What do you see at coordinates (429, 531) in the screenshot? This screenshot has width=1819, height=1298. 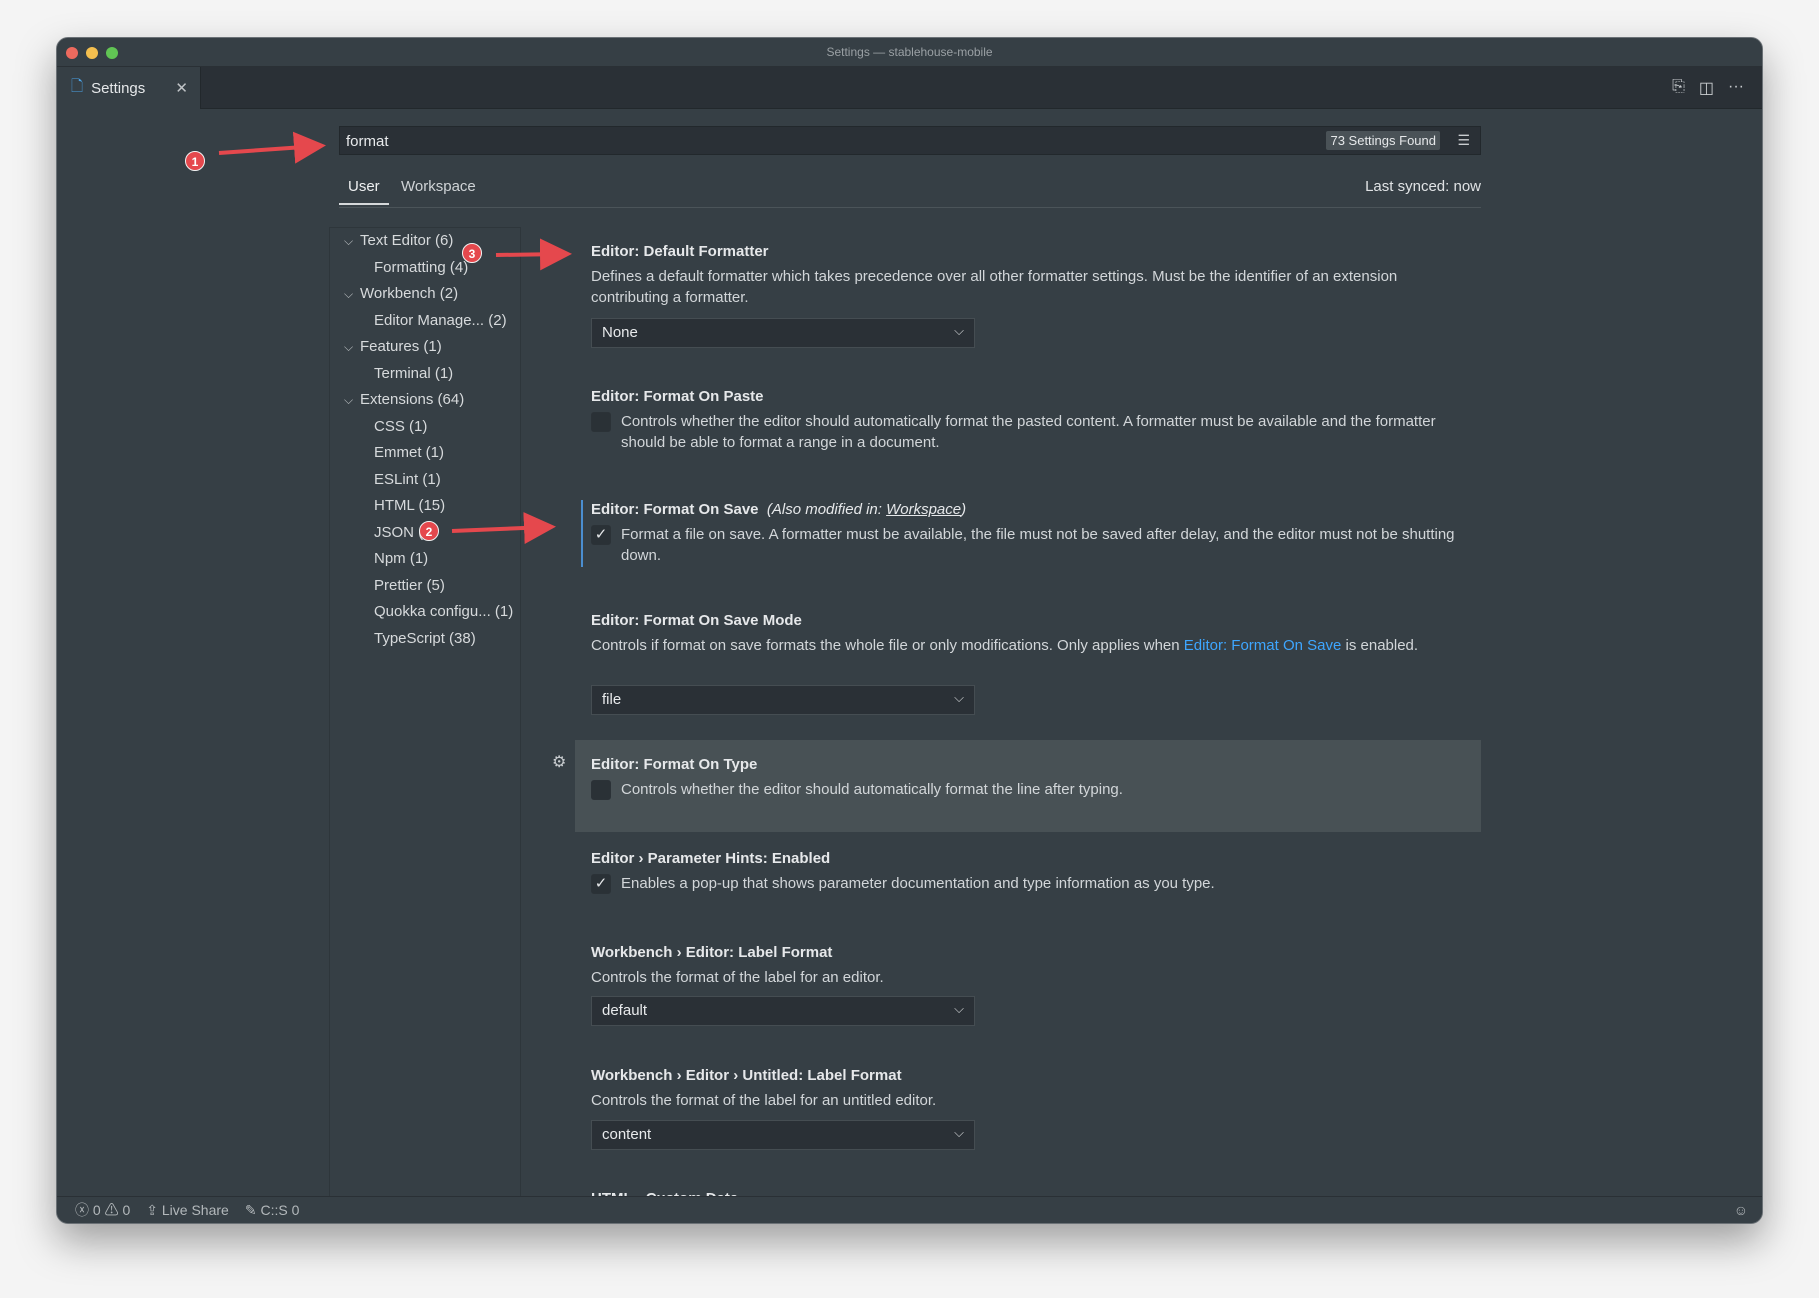 I see `annotation-badge-2: 2` at bounding box center [429, 531].